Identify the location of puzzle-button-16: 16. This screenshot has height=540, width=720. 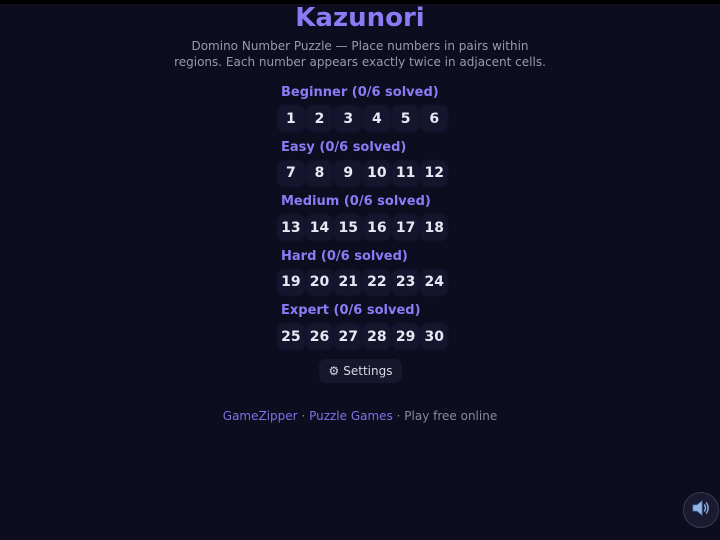
(377, 228).